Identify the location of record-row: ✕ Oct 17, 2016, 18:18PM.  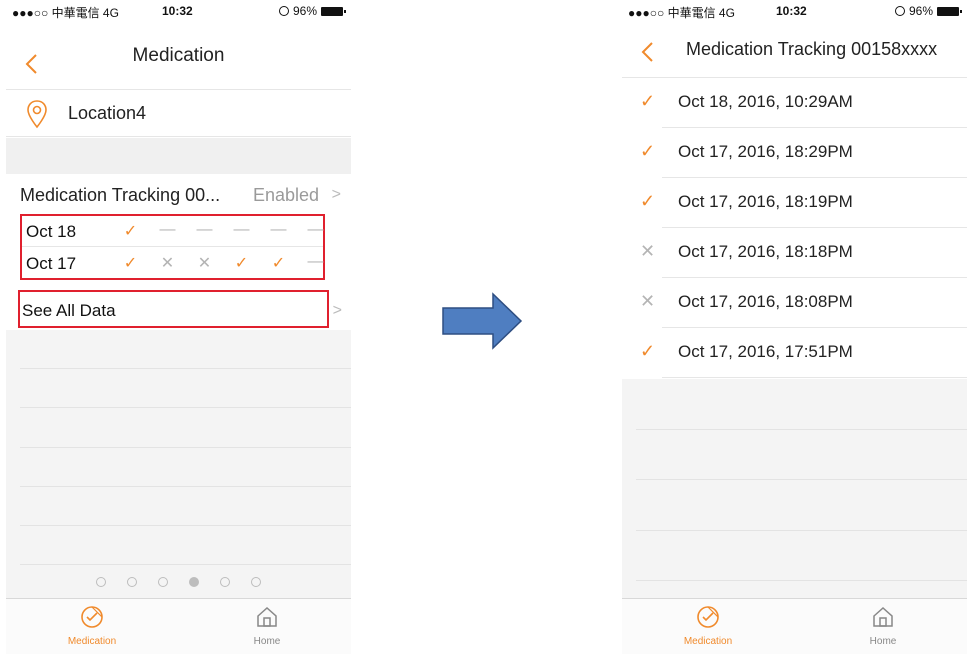
(794, 253).